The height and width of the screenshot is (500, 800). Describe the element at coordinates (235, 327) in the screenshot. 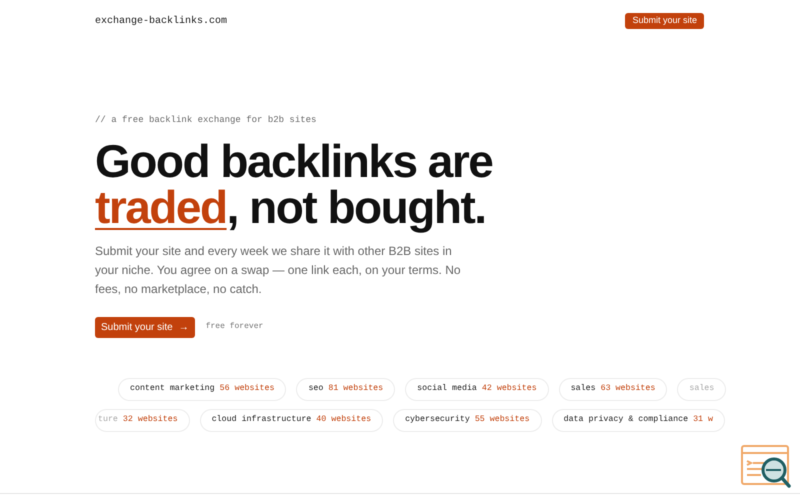

I see `note-text: free forever` at that location.